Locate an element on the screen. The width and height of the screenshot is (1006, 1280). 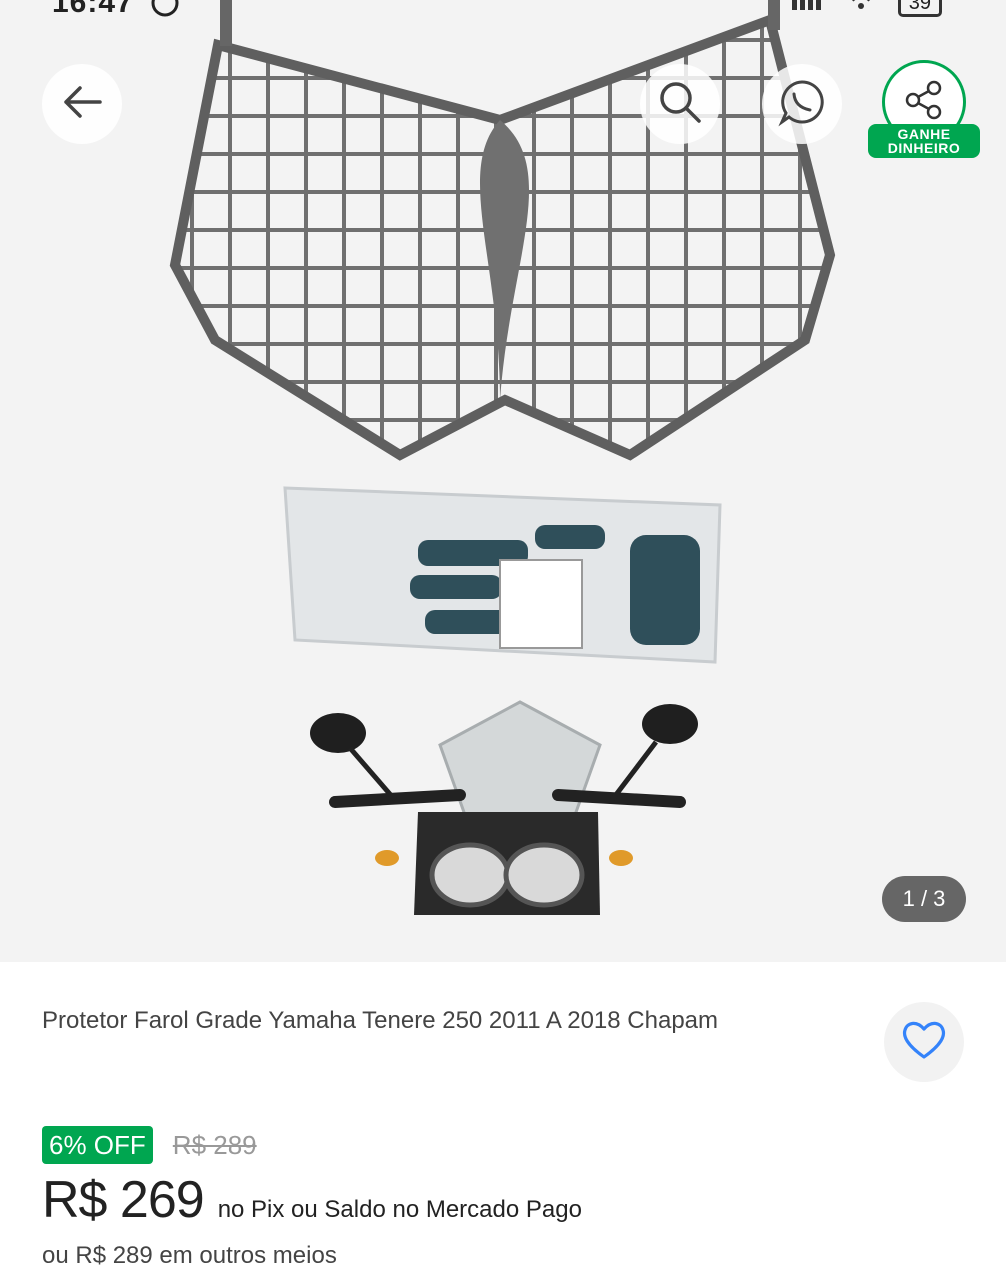
price-row: R$ 269 no Pix ou Saldo no Mercado Pago is located at coordinates (312, 1200).